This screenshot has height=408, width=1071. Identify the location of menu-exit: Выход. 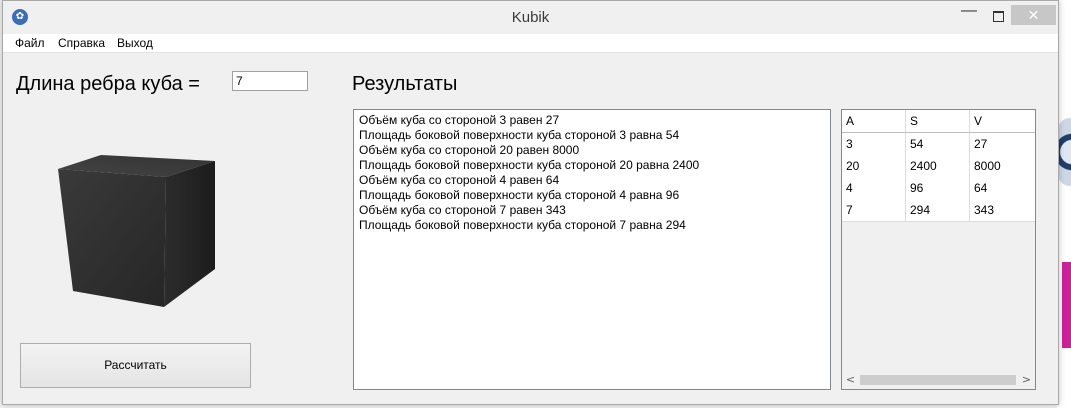
(135, 43).